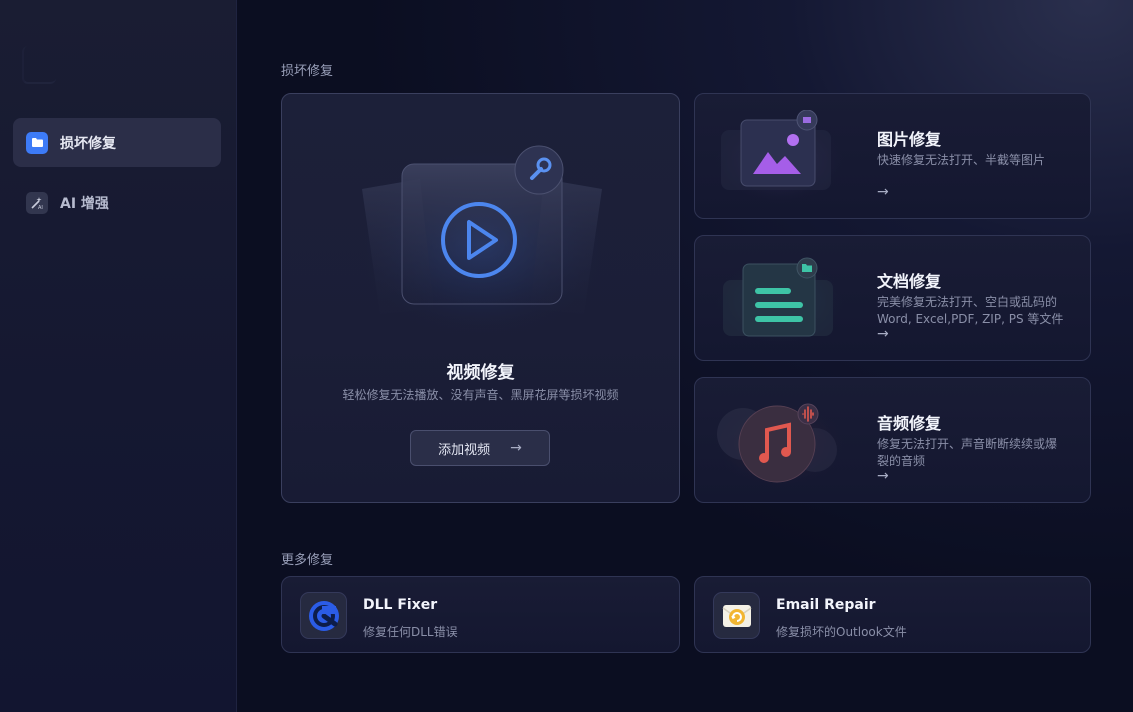 The image size is (1133, 712). Describe the element at coordinates (88, 143) in the screenshot. I see `sidebar-item-label: 损坏修复` at that location.